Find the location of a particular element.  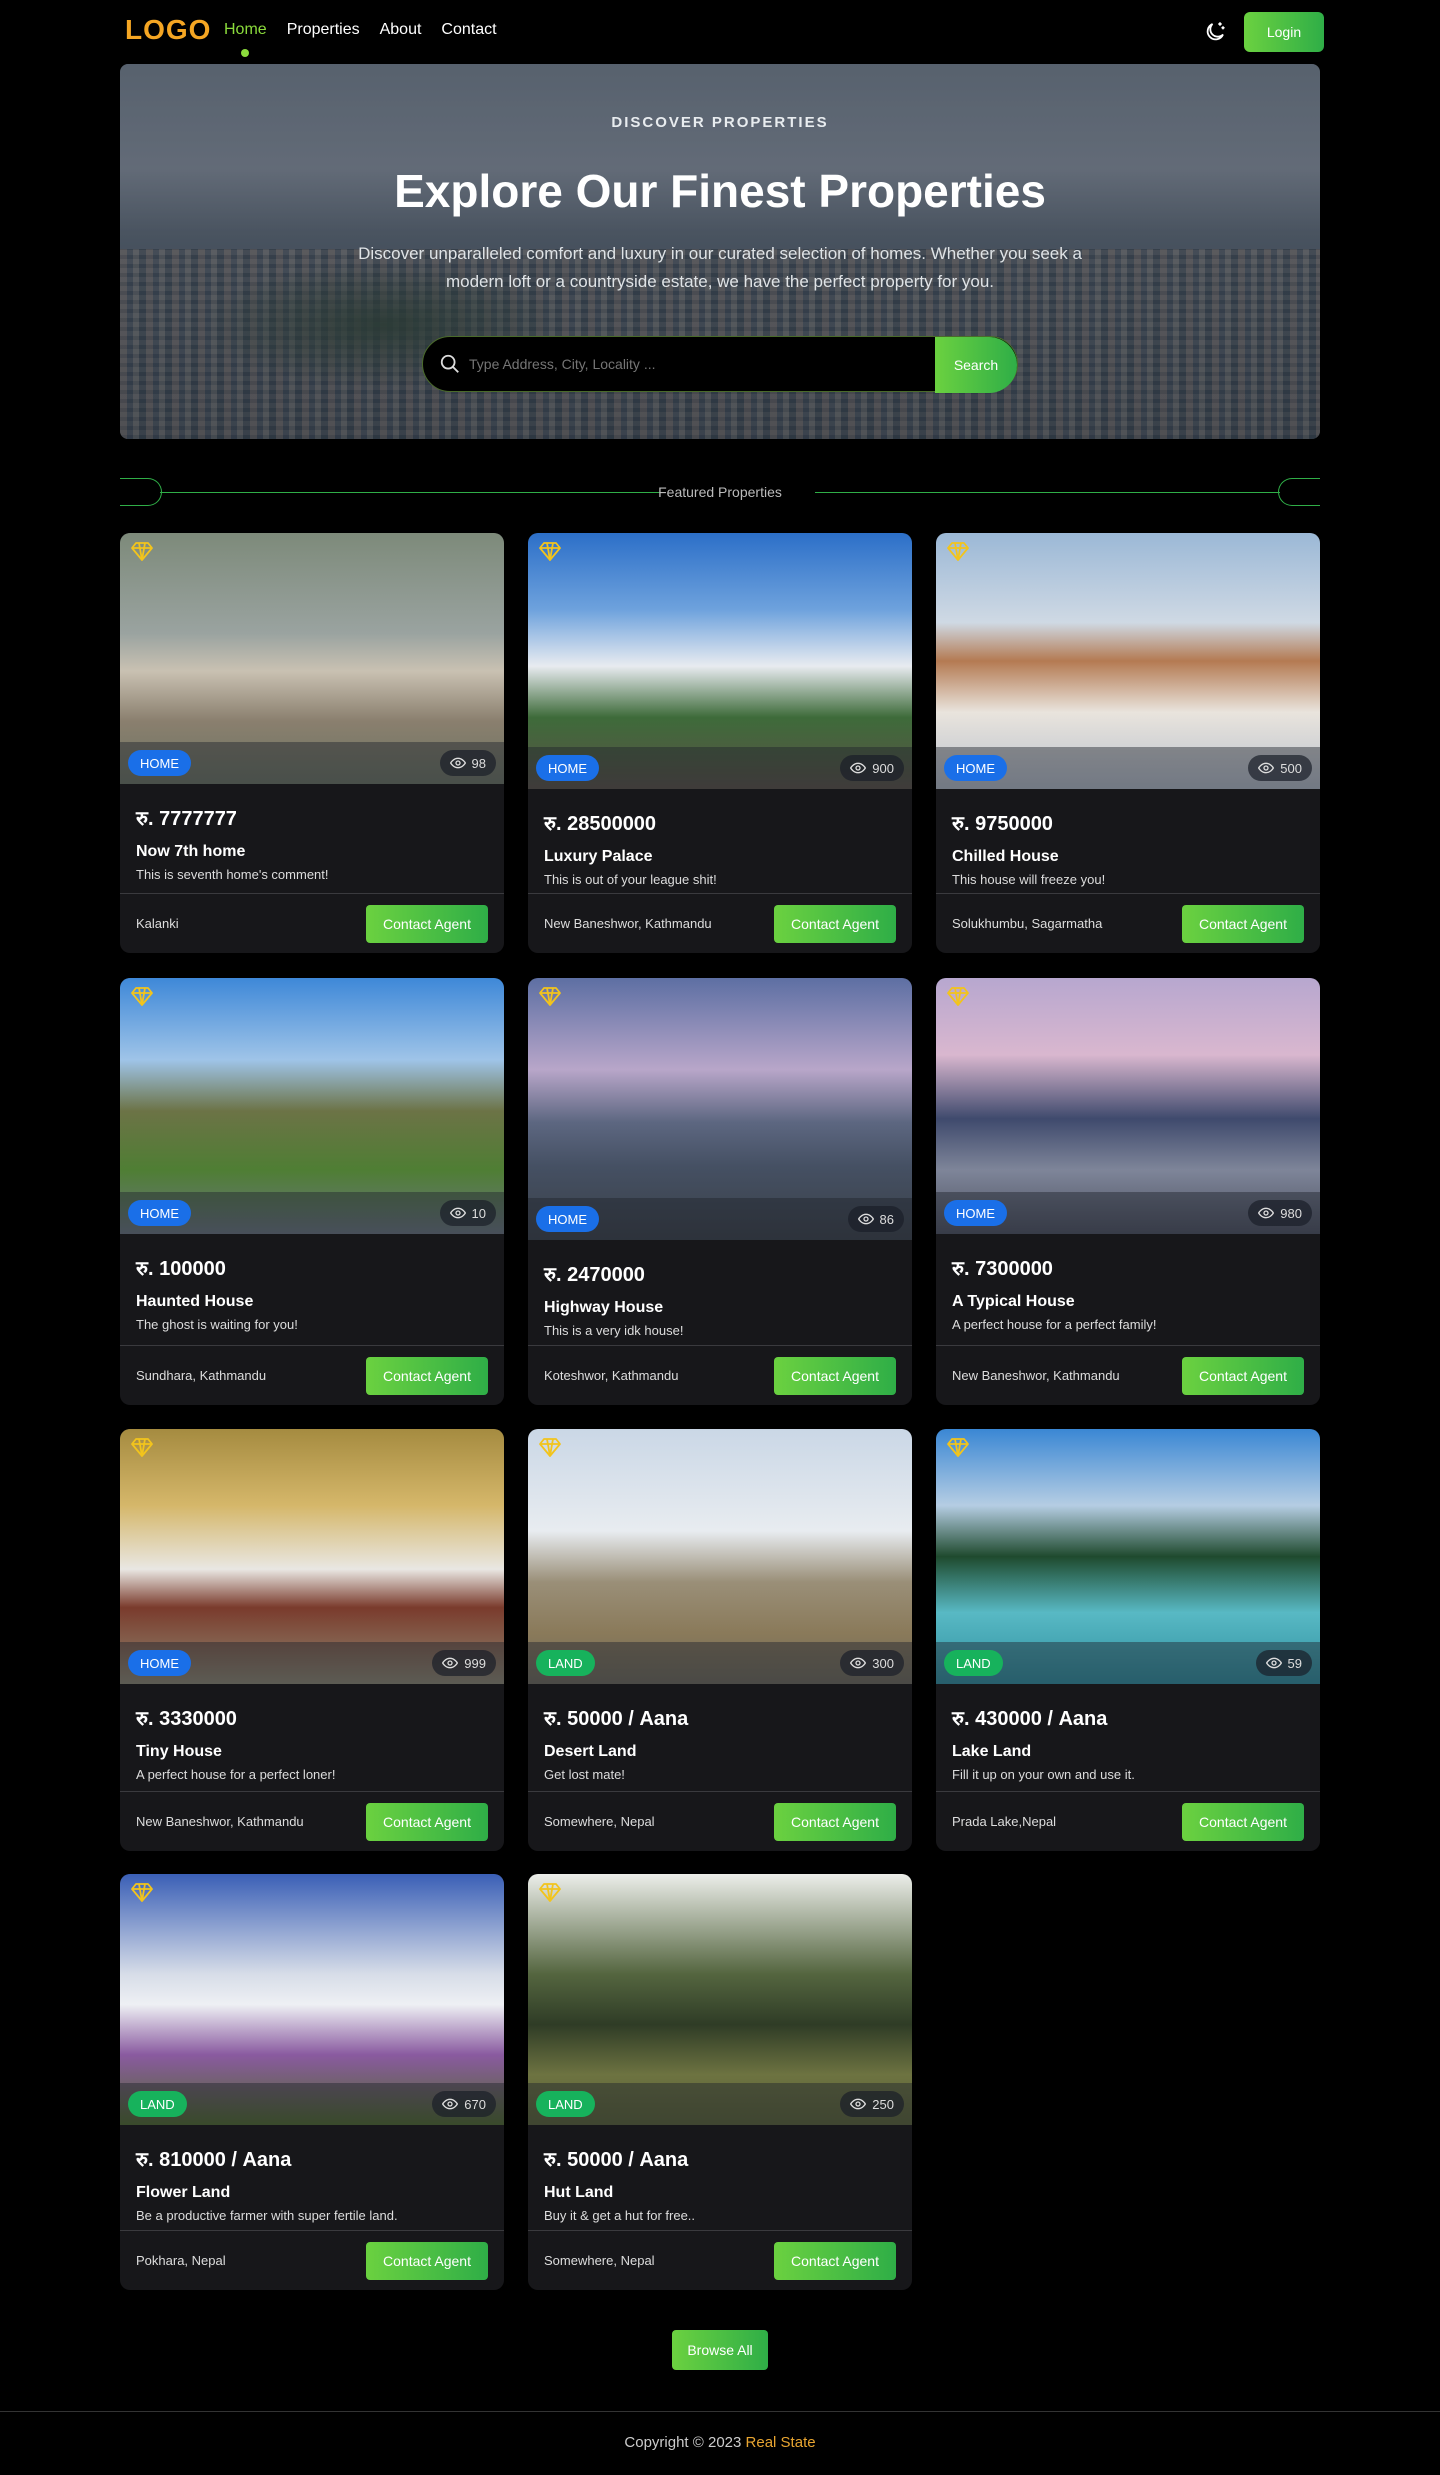

property-image: HOME 500 is located at coordinates (1128, 661).